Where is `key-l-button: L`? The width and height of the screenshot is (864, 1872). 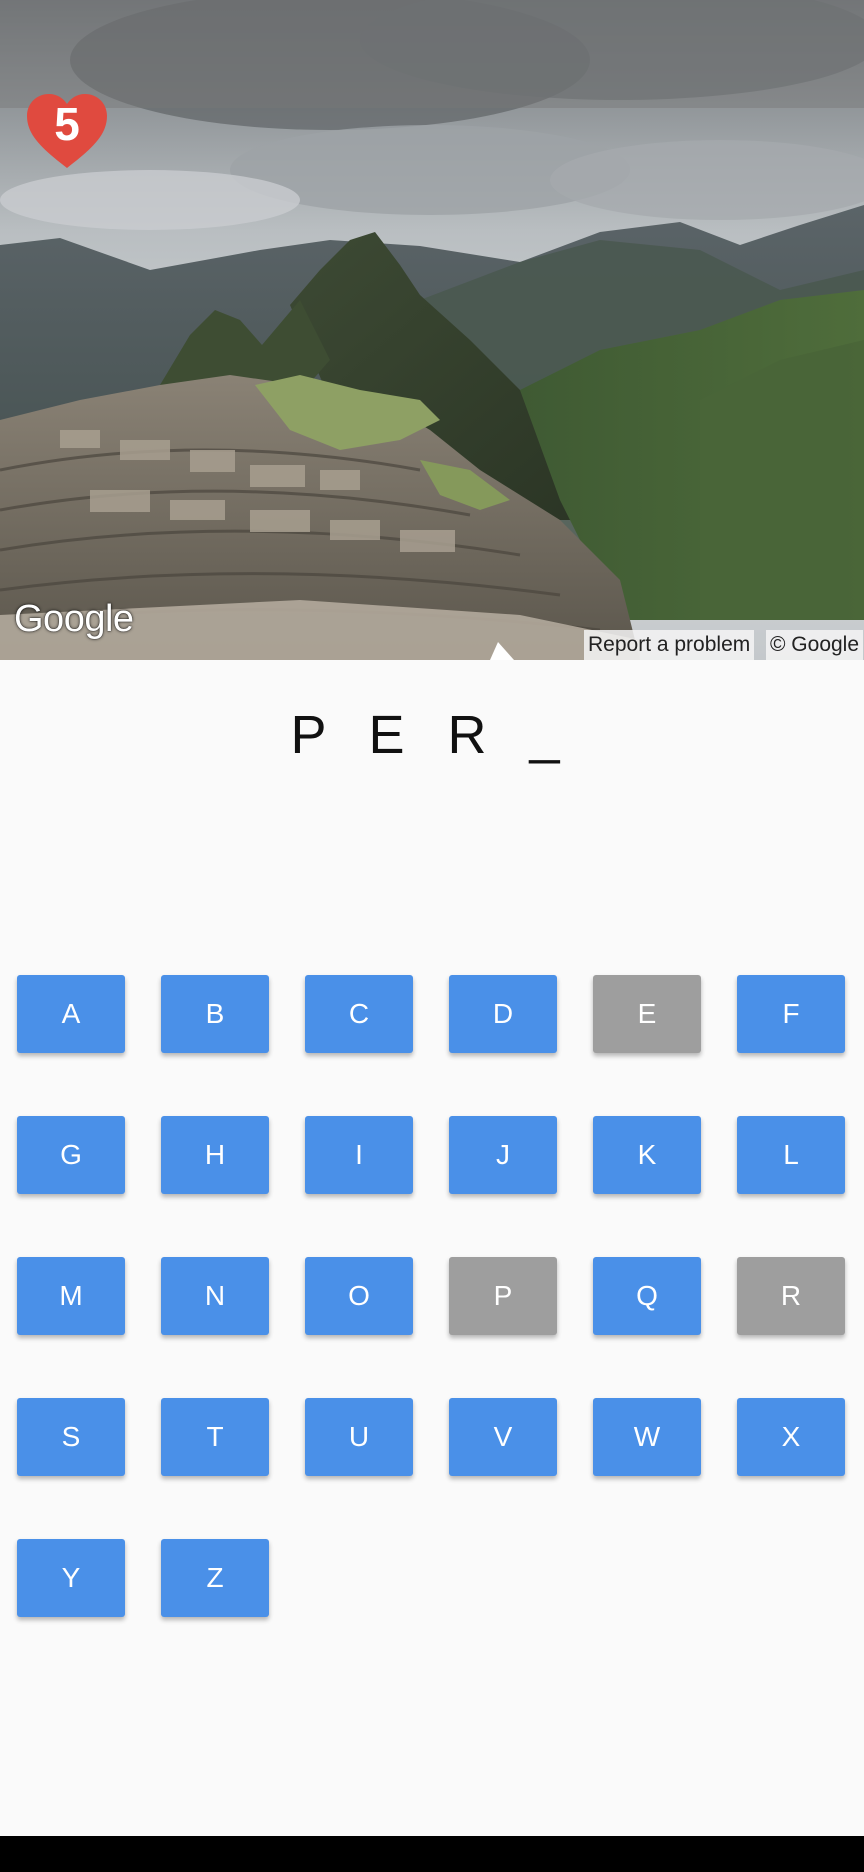 key-l-button: L is located at coordinates (791, 1155).